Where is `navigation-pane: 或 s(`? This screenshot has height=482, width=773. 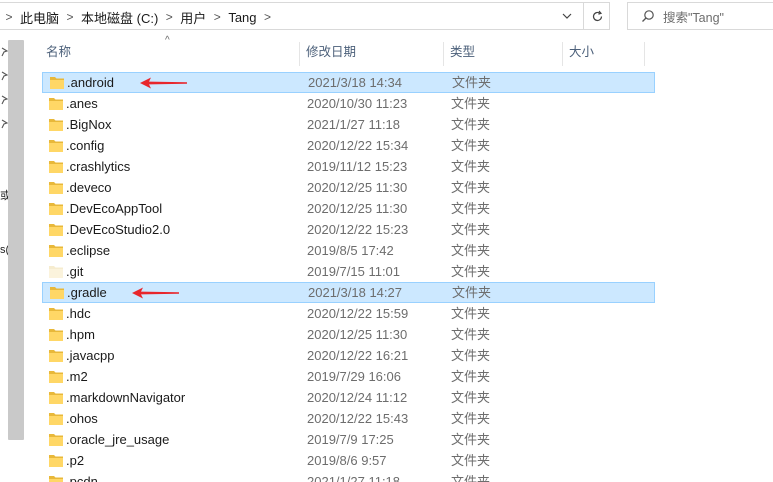
navigation-pane: 或 s( is located at coordinates (14, 258).